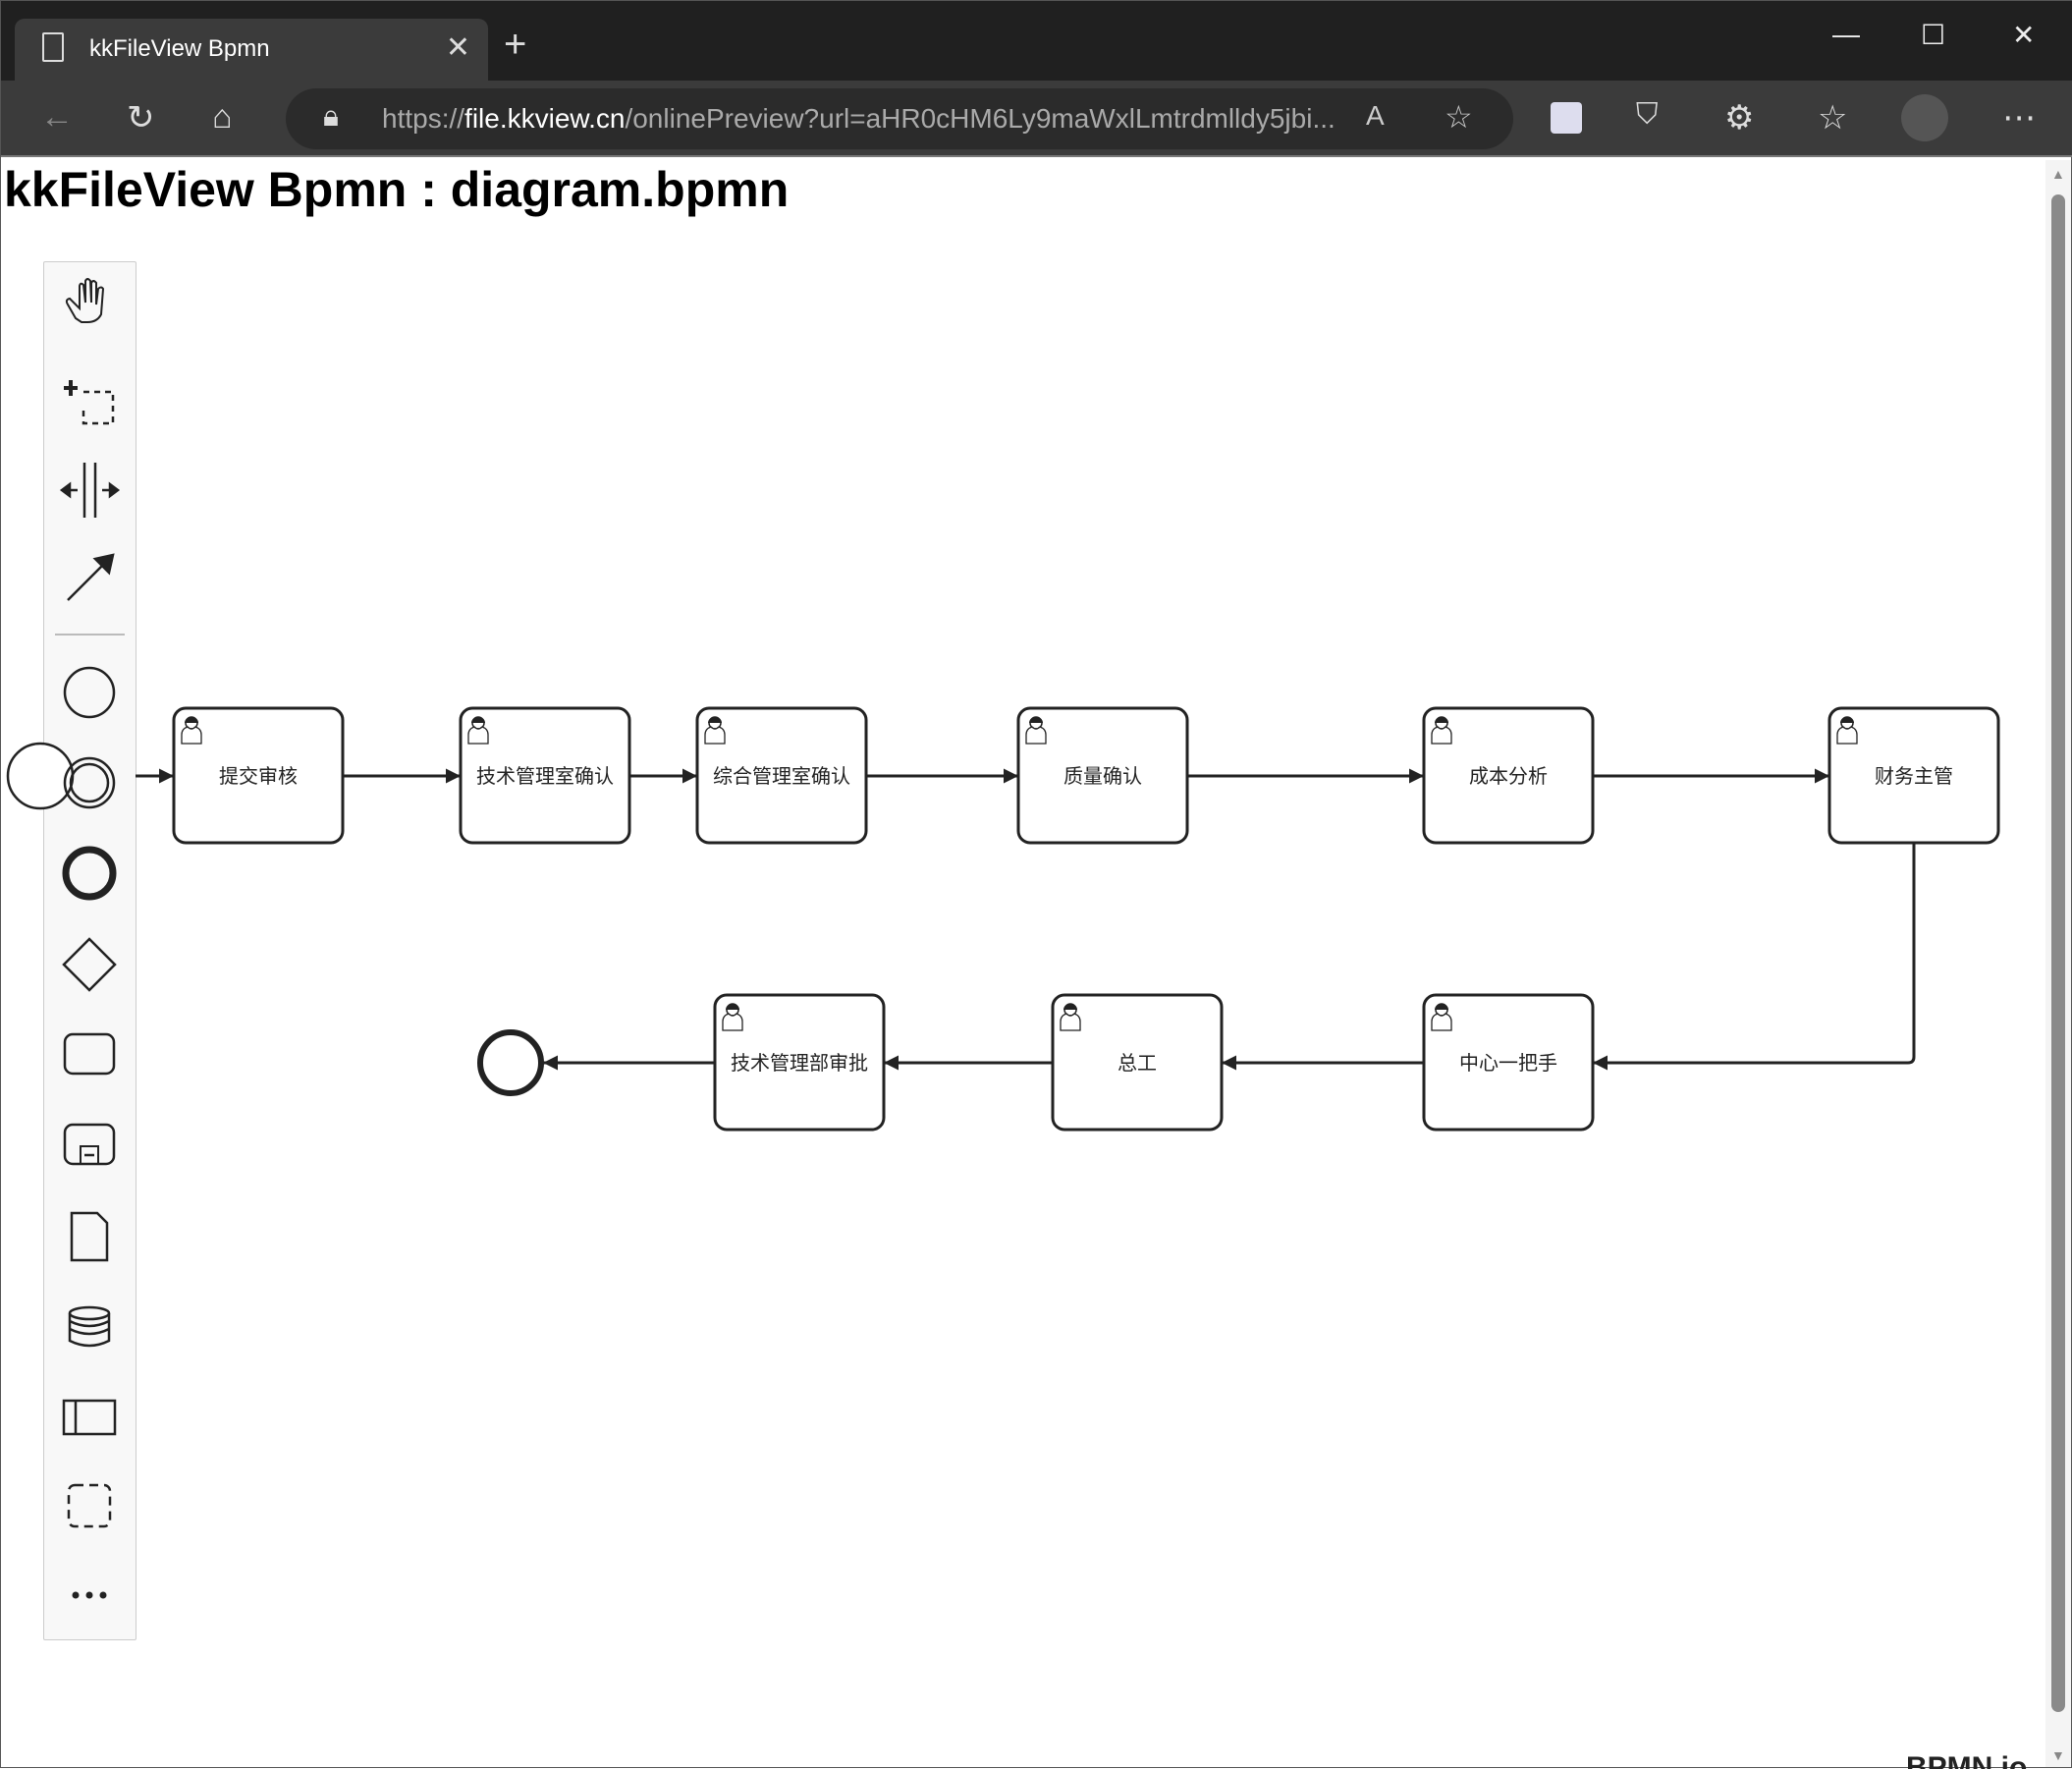 Image resolution: width=2072 pixels, height=1769 pixels. What do you see at coordinates (90, 490) in the screenshot?
I see `space-tool-icon` at bounding box center [90, 490].